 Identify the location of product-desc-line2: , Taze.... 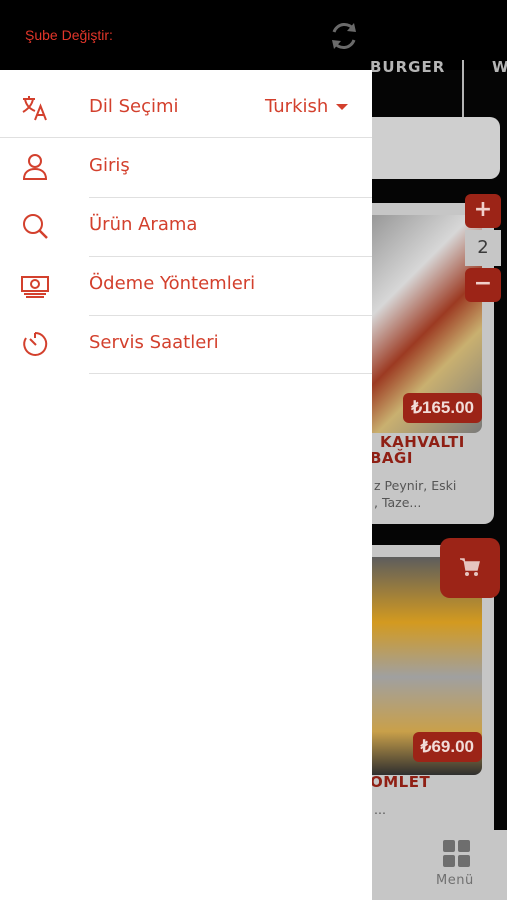
(398, 502).